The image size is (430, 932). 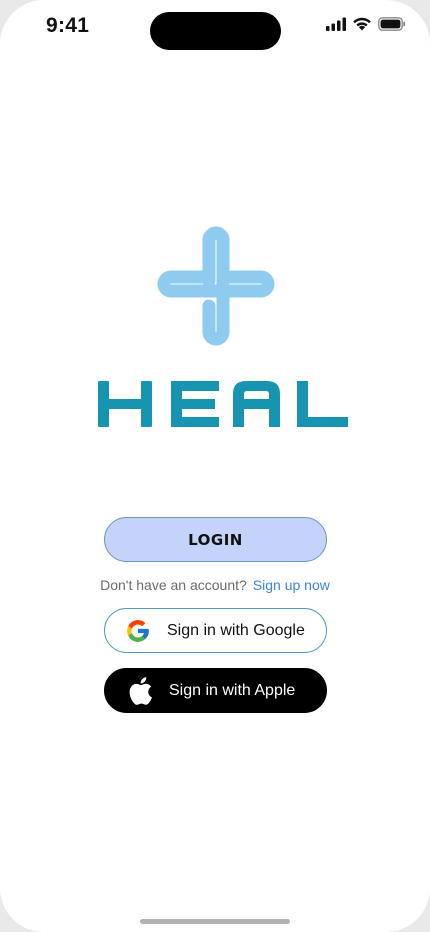 What do you see at coordinates (68, 25) in the screenshot?
I see `status-time: 9:41` at bounding box center [68, 25].